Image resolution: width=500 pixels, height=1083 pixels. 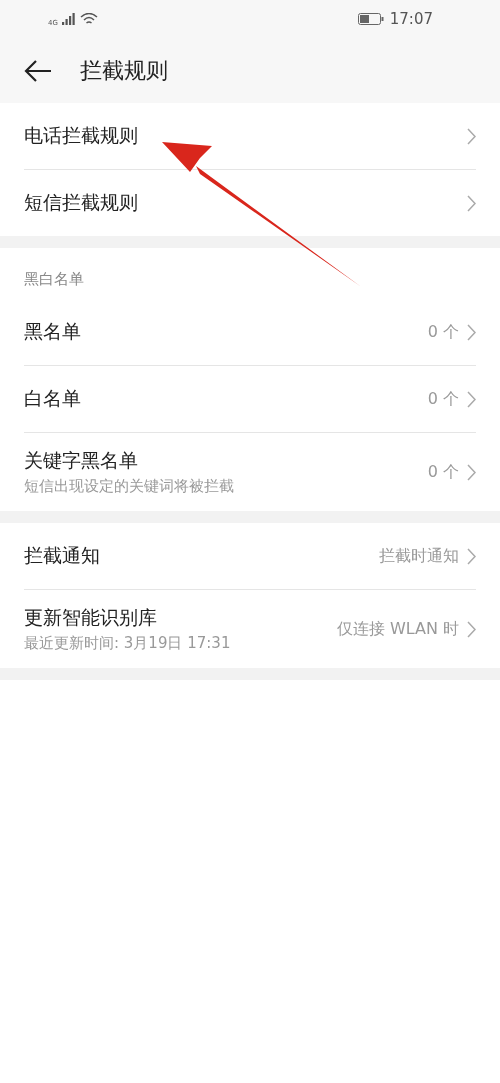 I want to click on settings-row: 黑名单 0 个, so click(x=250, y=332).